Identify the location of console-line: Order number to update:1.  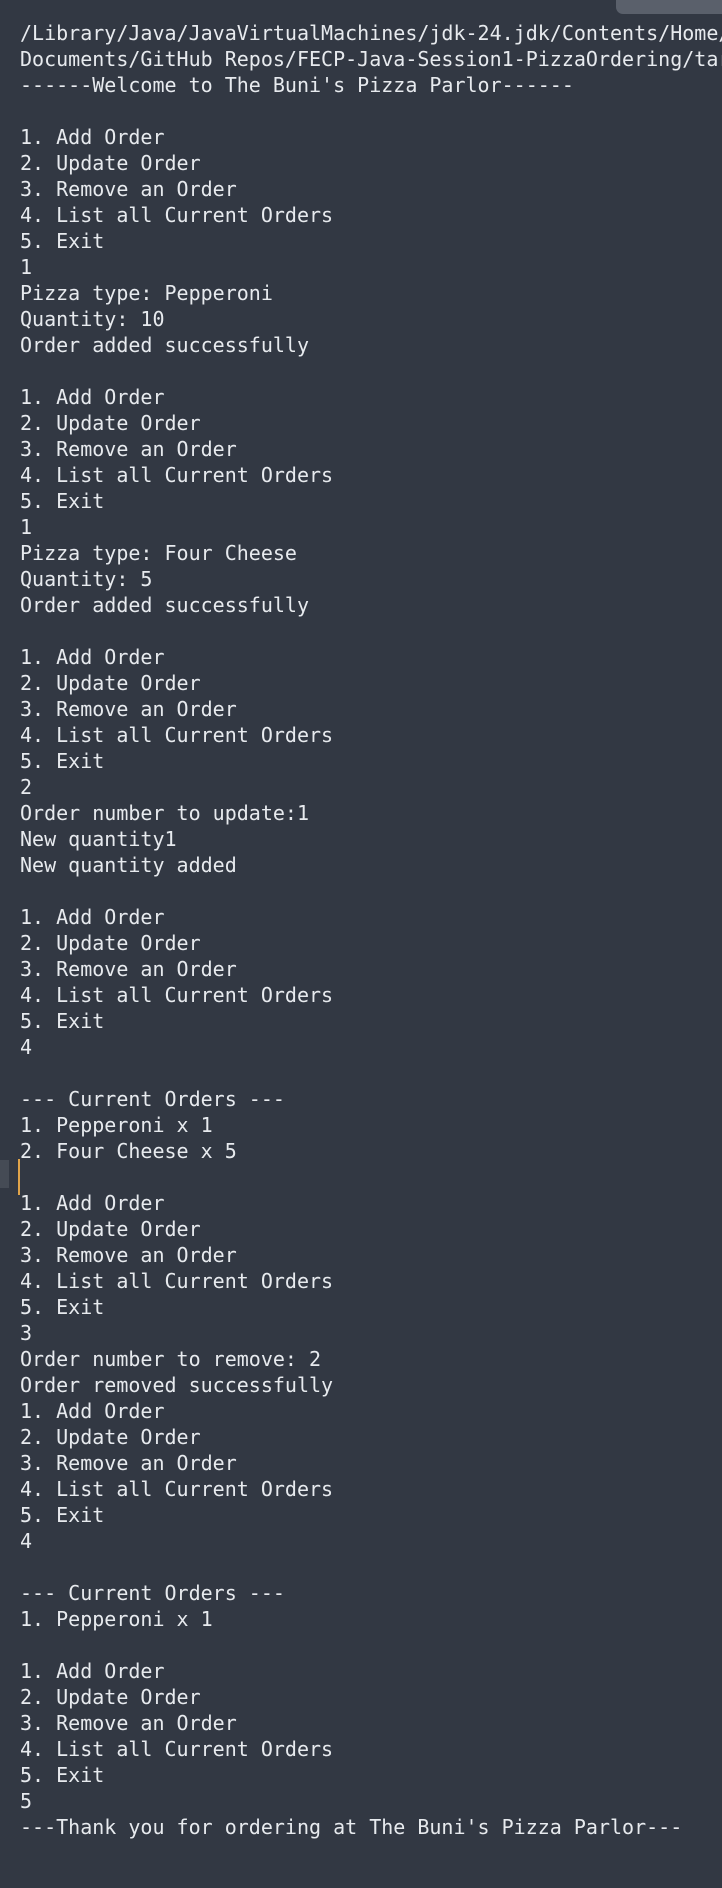
(164, 813).